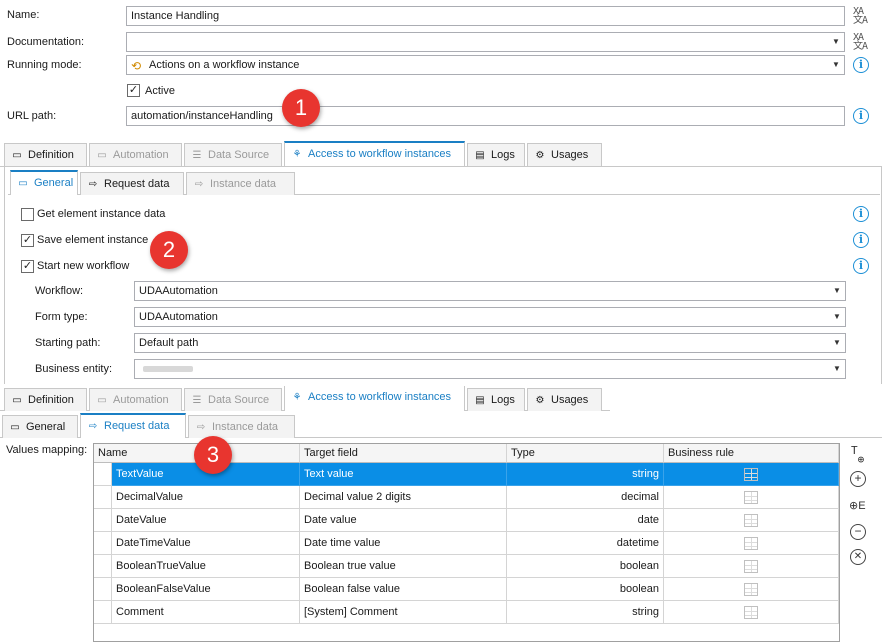  Describe the element at coordinates (403, 543) in the screenshot. I see `cell-target-field: Date time value` at that location.